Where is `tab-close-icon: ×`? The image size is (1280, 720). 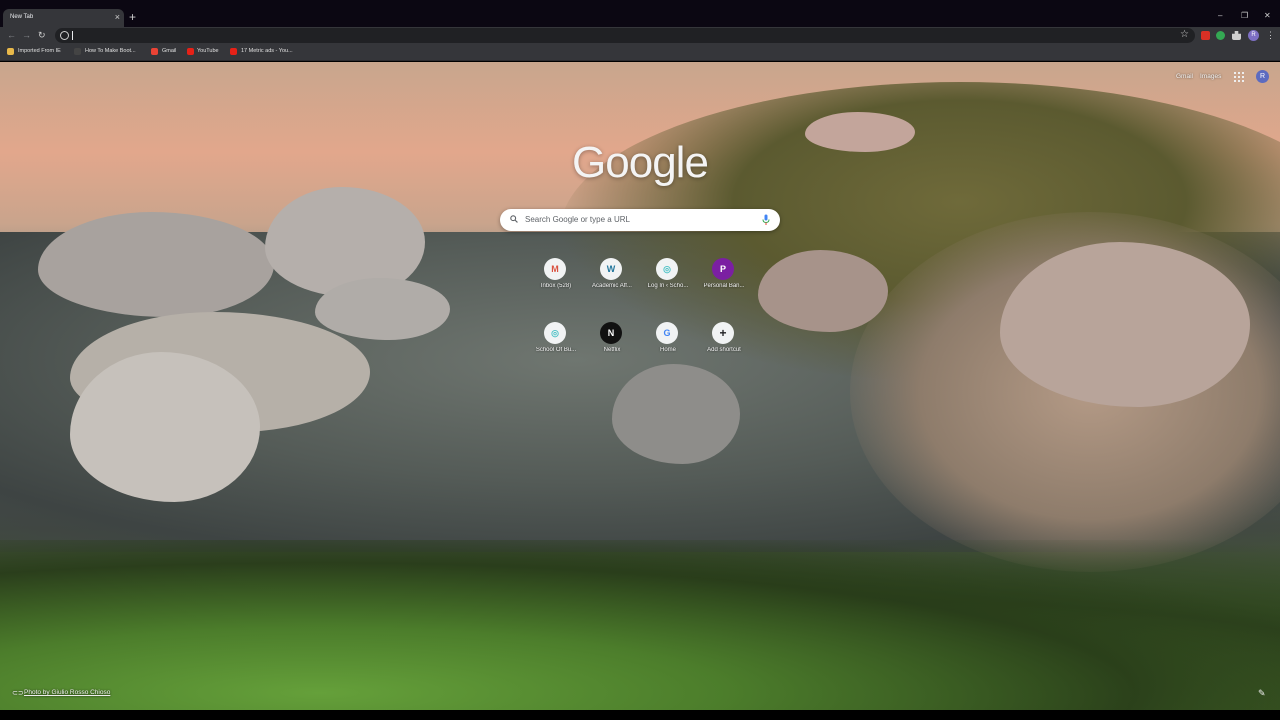
tab-close-icon: × is located at coordinates (117, 17).